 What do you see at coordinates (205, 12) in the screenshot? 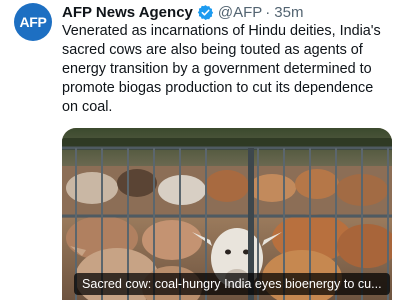
I see `verified-badge-icon` at bounding box center [205, 12].